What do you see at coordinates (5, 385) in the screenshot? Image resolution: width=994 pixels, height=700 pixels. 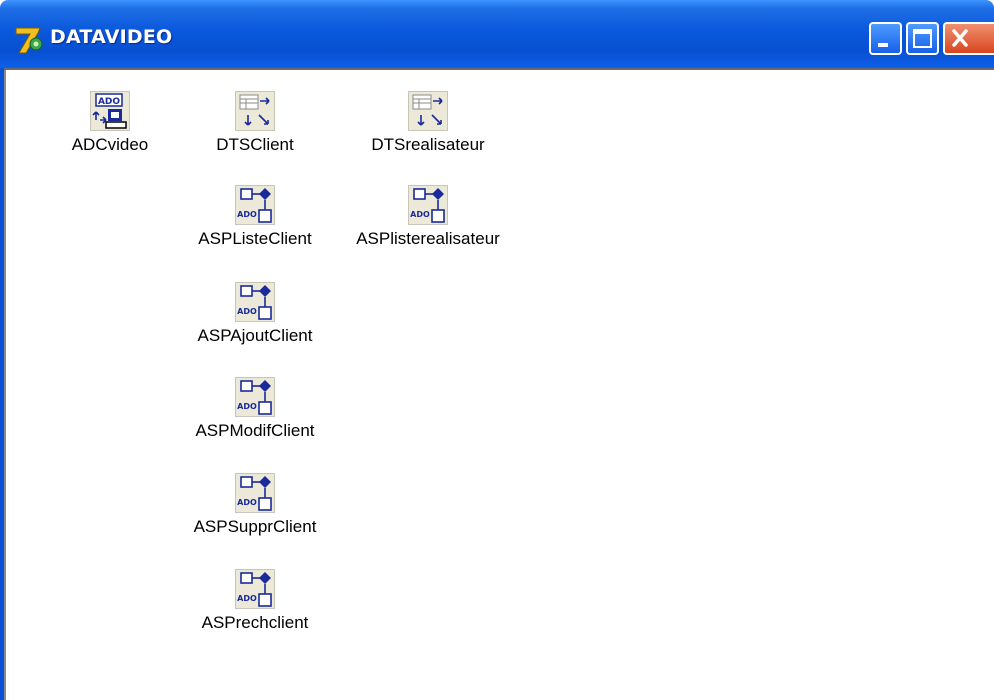 I see `client-area-edge` at bounding box center [5, 385].